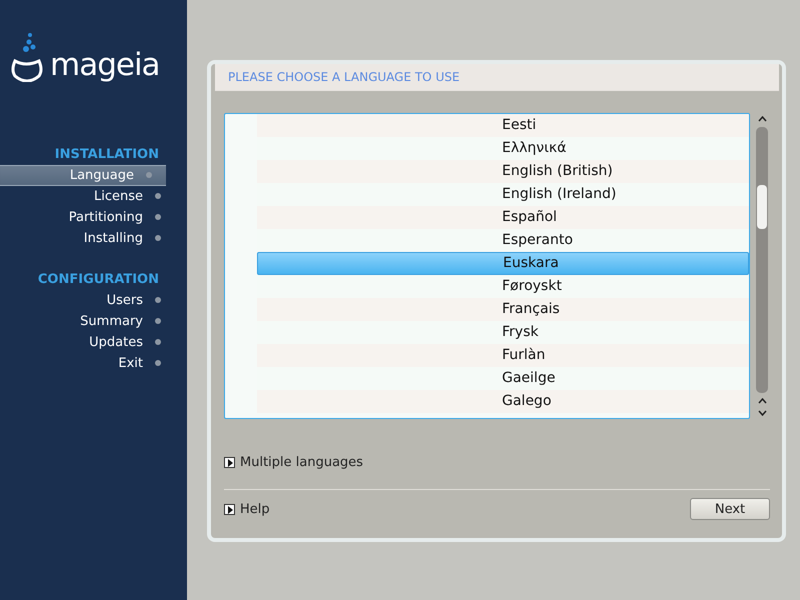 Image resolution: width=800 pixels, height=600 pixels. What do you see at coordinates (503, 355) in the screenshot?
I see `language-option: Furlàn` at bounding box center [503, 355].